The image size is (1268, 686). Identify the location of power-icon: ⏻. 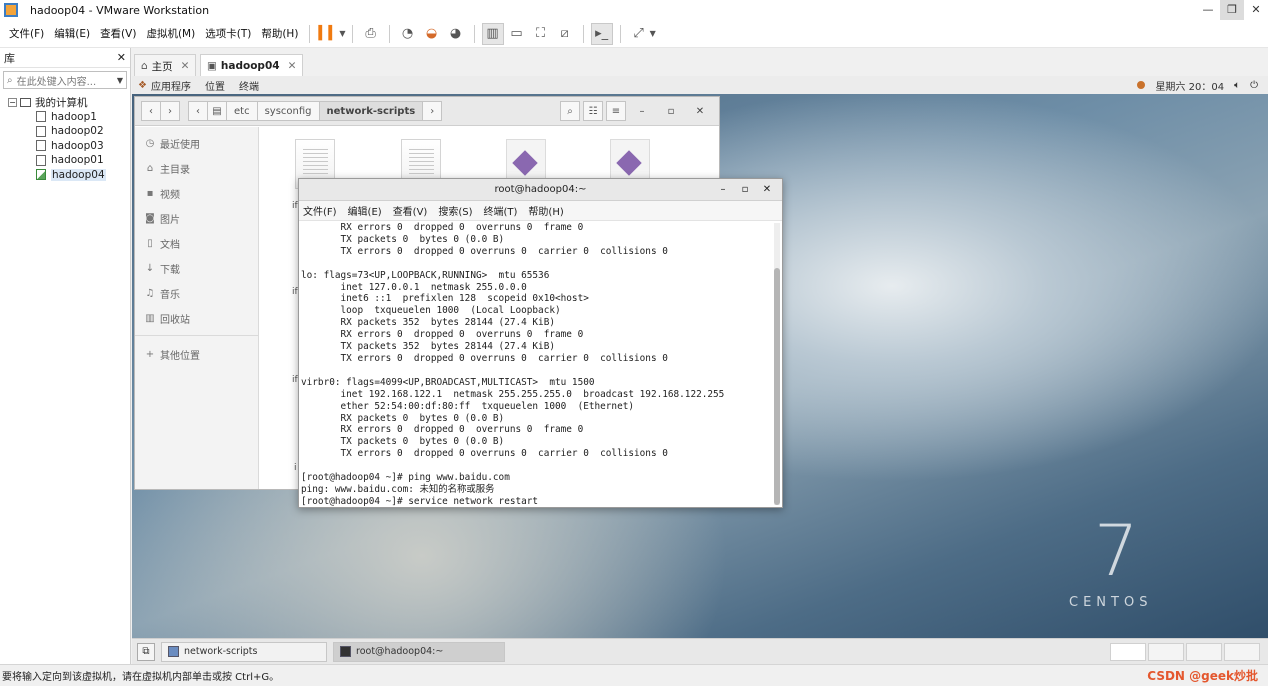
(1254, 85).